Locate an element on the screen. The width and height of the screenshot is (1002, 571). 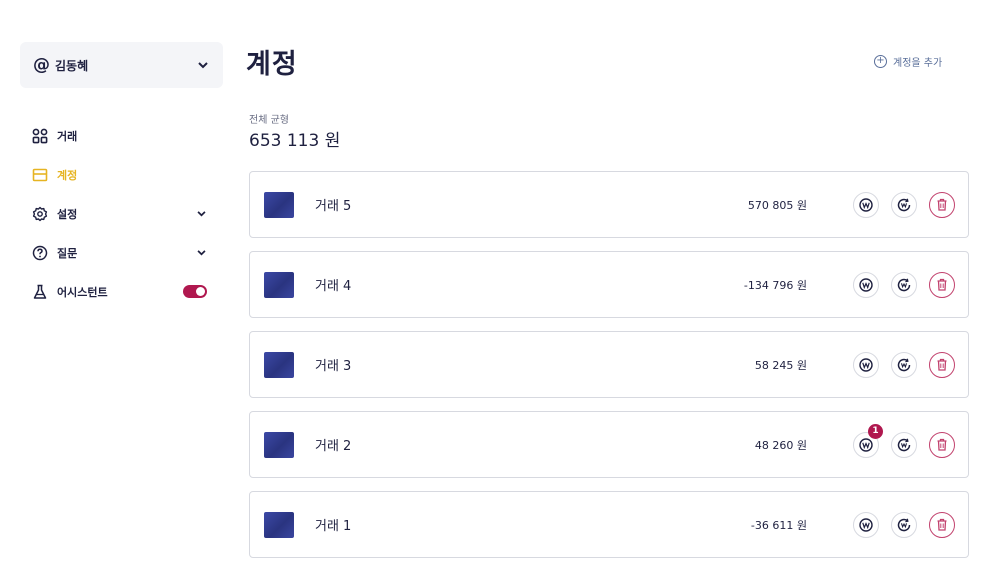
sidebar-item-label: 거래 is located at coordinates (67, 136).